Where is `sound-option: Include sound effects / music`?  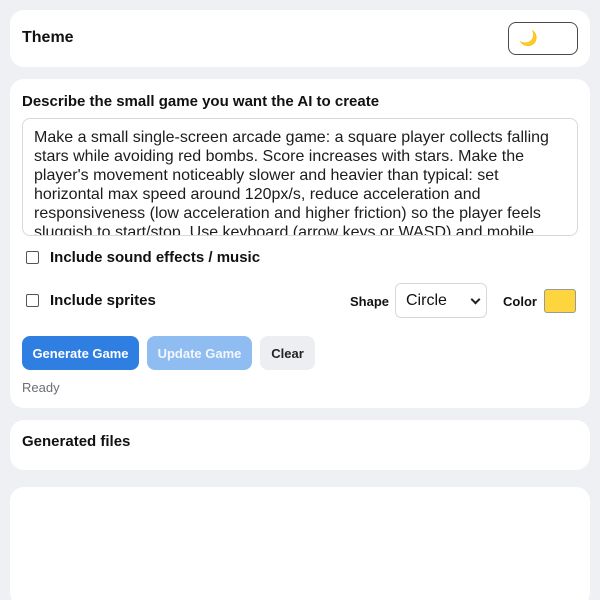 sound-option: Include sound effects / music is located at coordinates (143, 257).